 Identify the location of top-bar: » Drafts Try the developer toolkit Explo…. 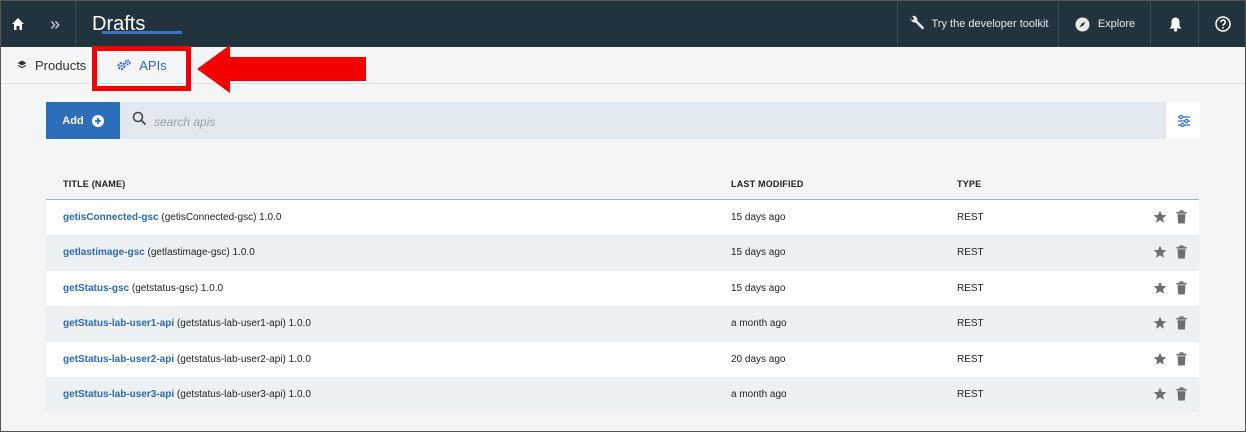
(623, 24).